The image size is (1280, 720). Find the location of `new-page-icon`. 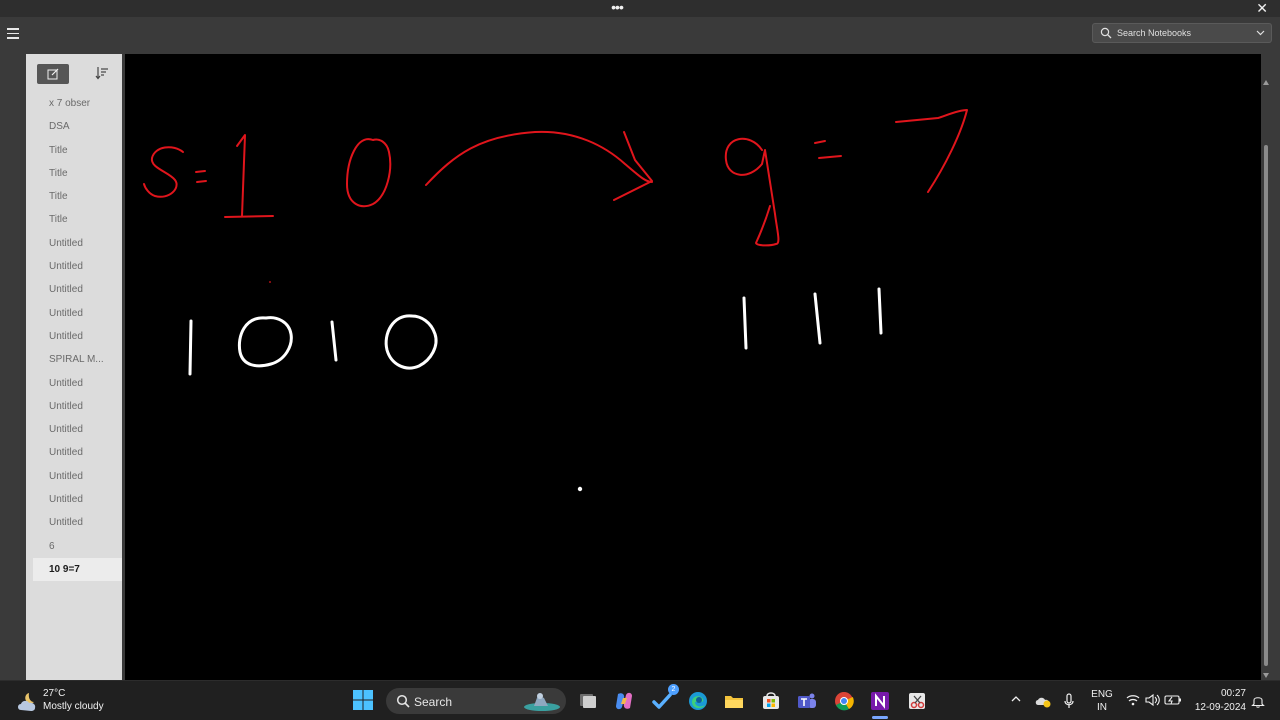

new-page-icon is located at coordinates (53, 74).